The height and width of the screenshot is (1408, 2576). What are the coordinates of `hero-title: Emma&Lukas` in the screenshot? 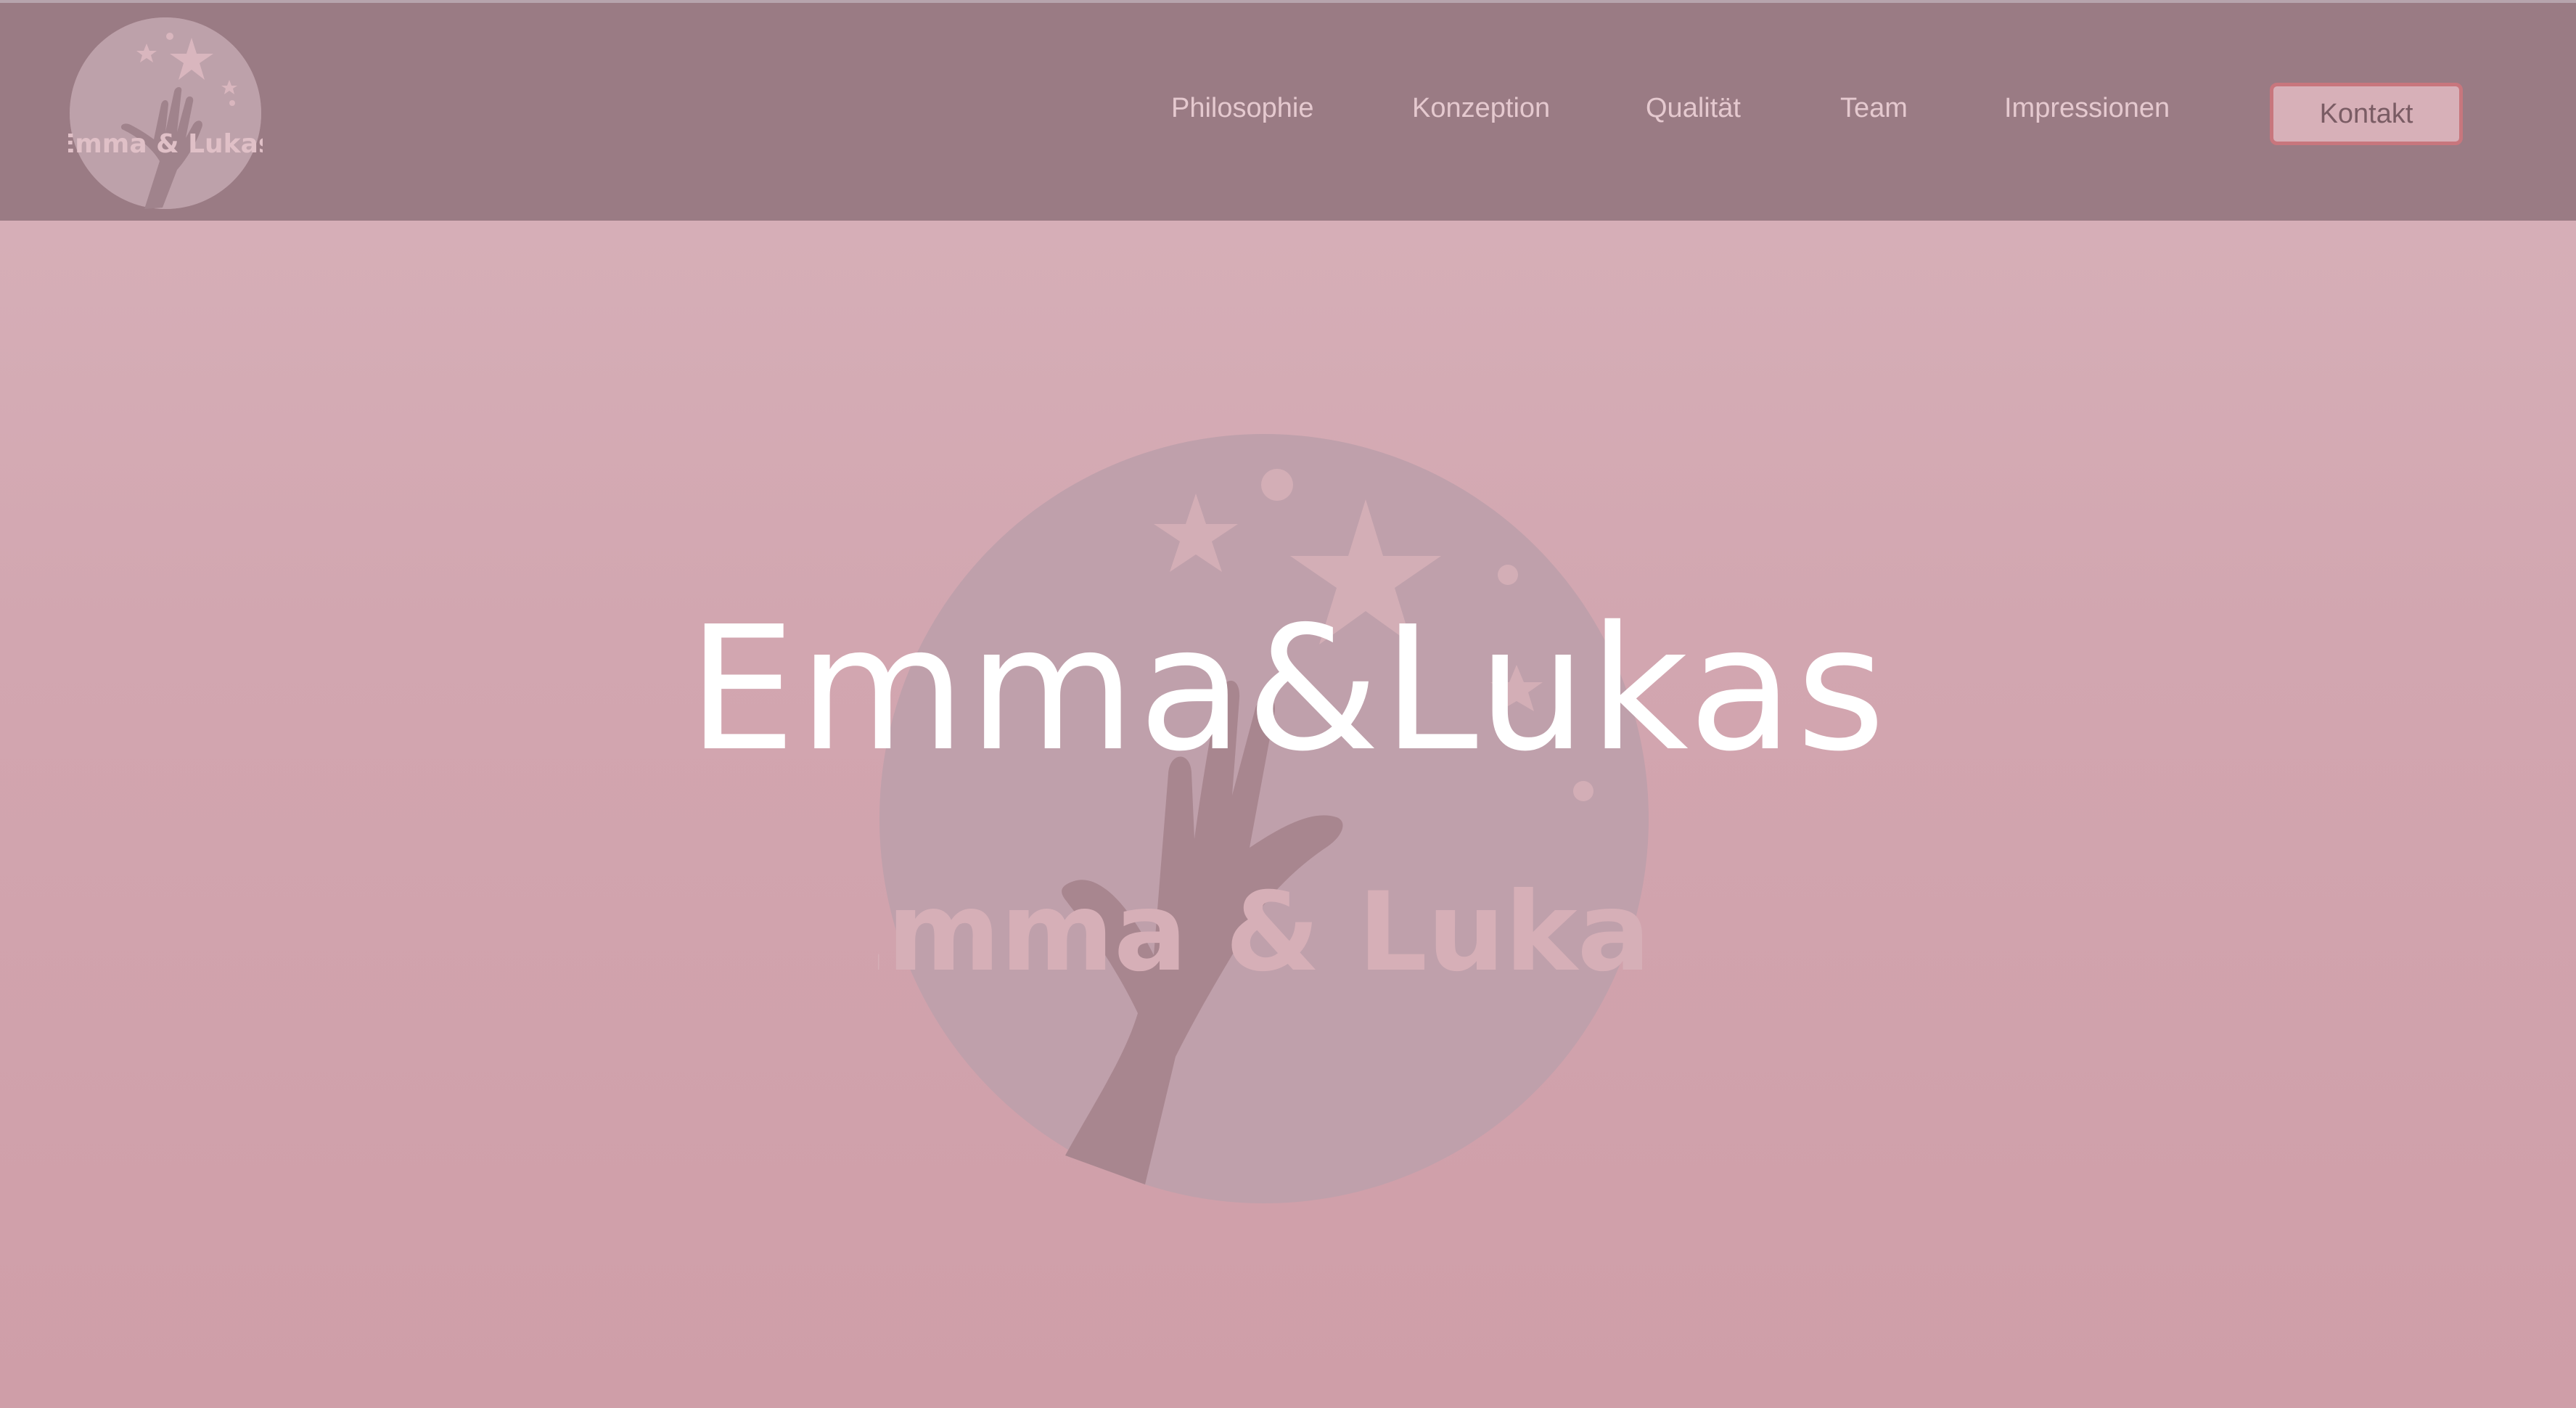 It's located at (1288, 689).